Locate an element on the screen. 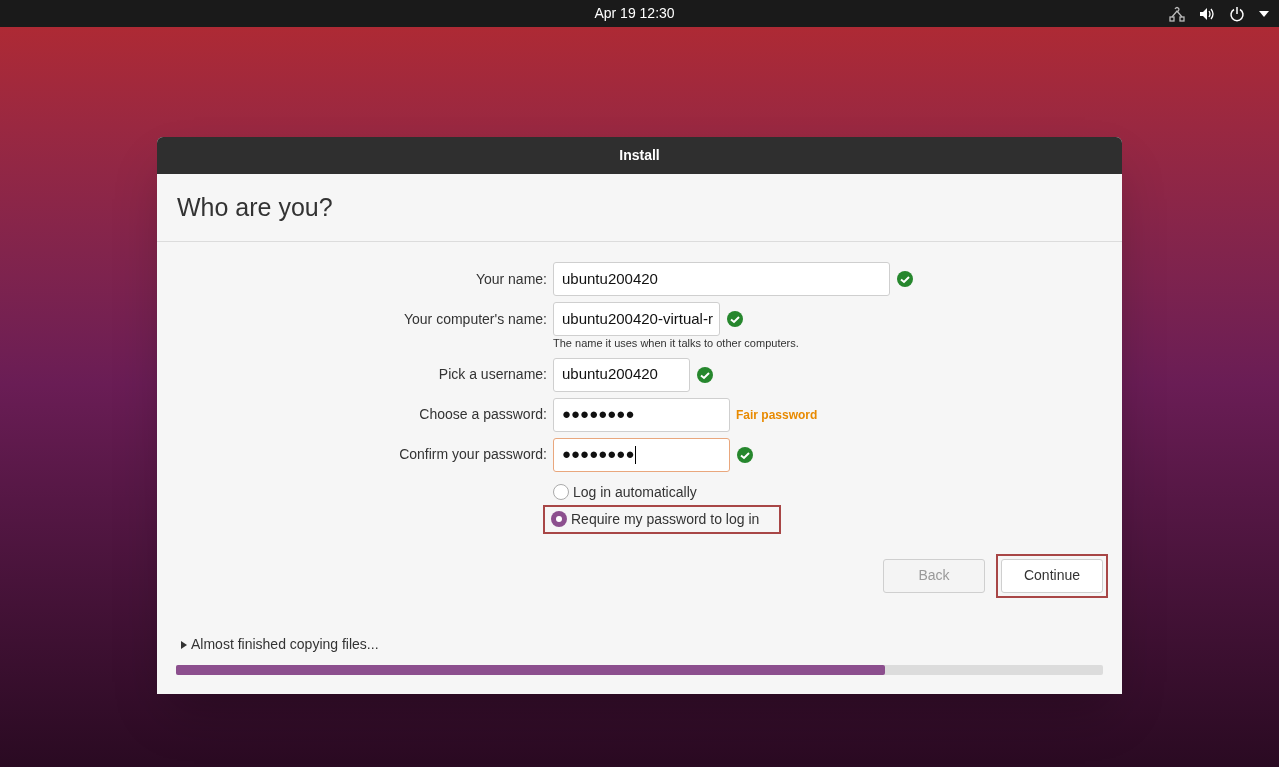 The width and height of the screenshot is (1279, 767). field-label: Your name: is located at coordinates (510, 279).